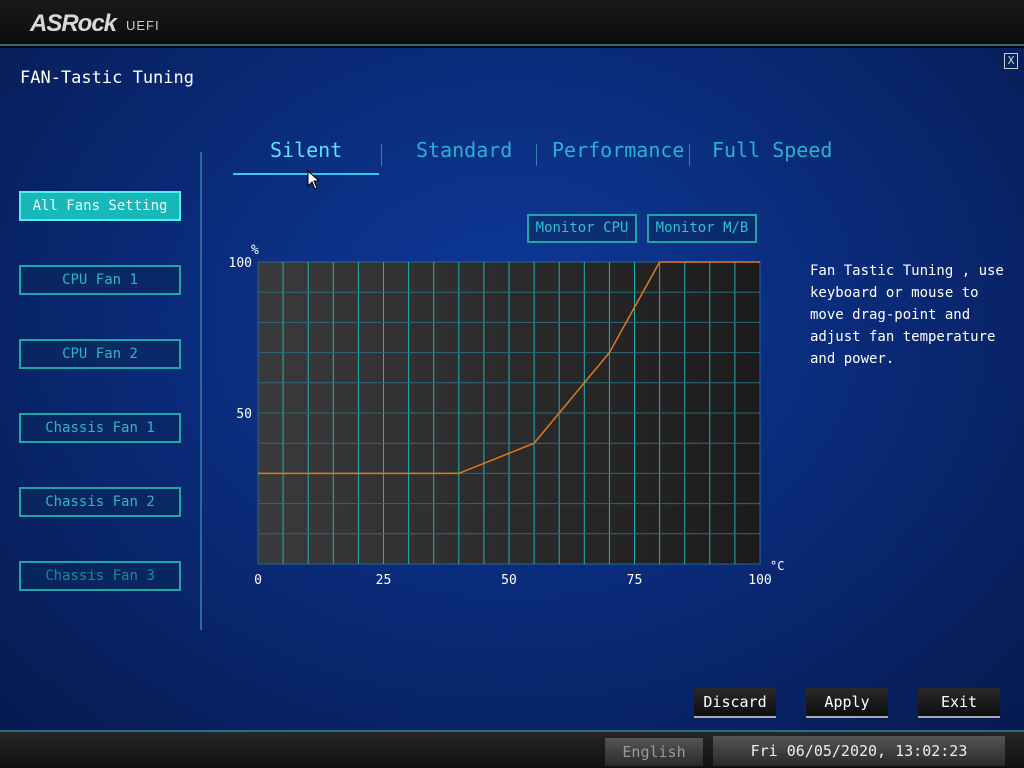  I want to click on tab-silent: Silent, so click(306, 150).